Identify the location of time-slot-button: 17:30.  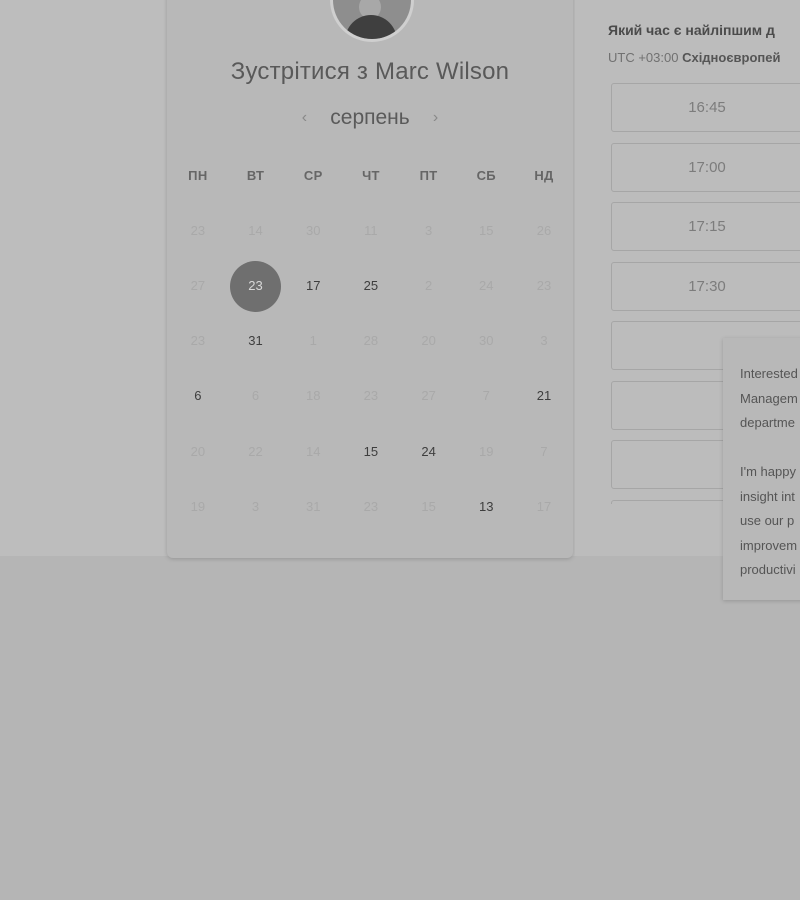
(705, 286).